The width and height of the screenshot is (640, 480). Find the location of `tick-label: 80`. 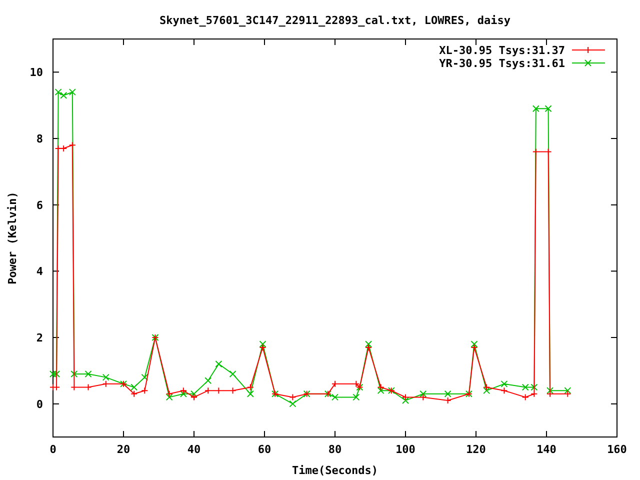

tick-label: 80 is located at coordinates (335, 449).